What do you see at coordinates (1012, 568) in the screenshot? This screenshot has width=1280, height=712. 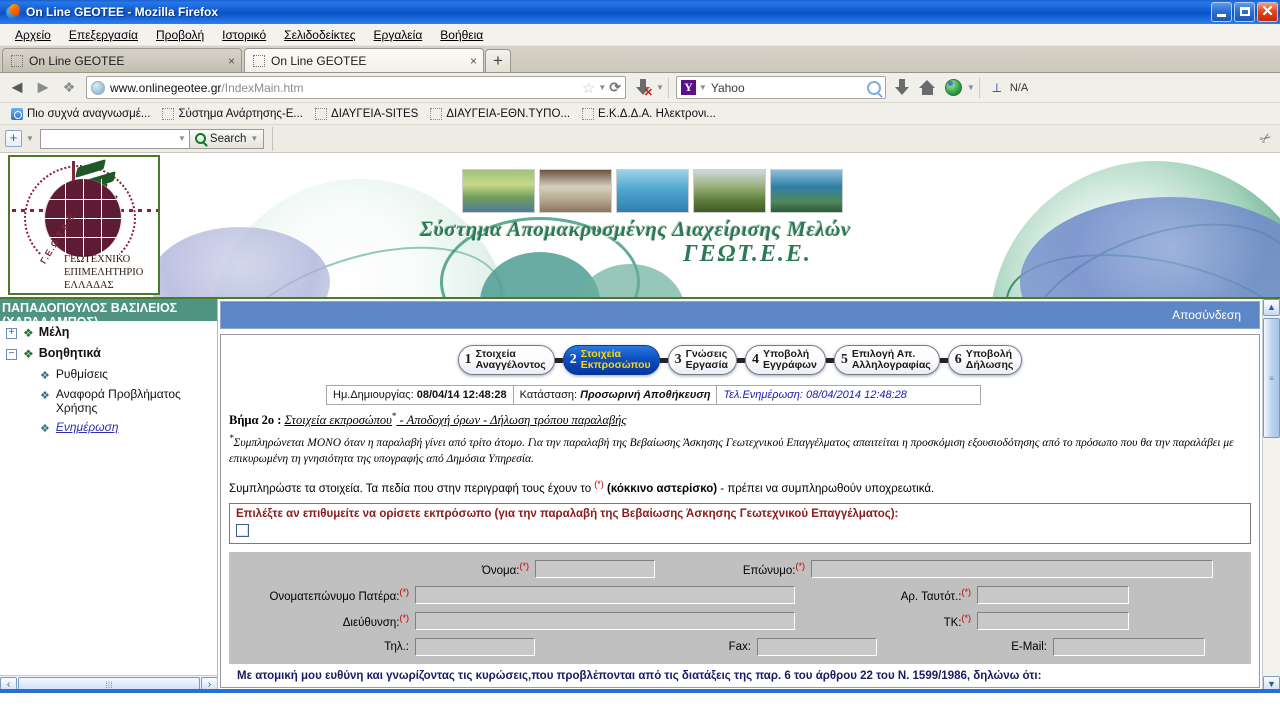 I see `input-eponymo` at bounding box center [1012, 568].